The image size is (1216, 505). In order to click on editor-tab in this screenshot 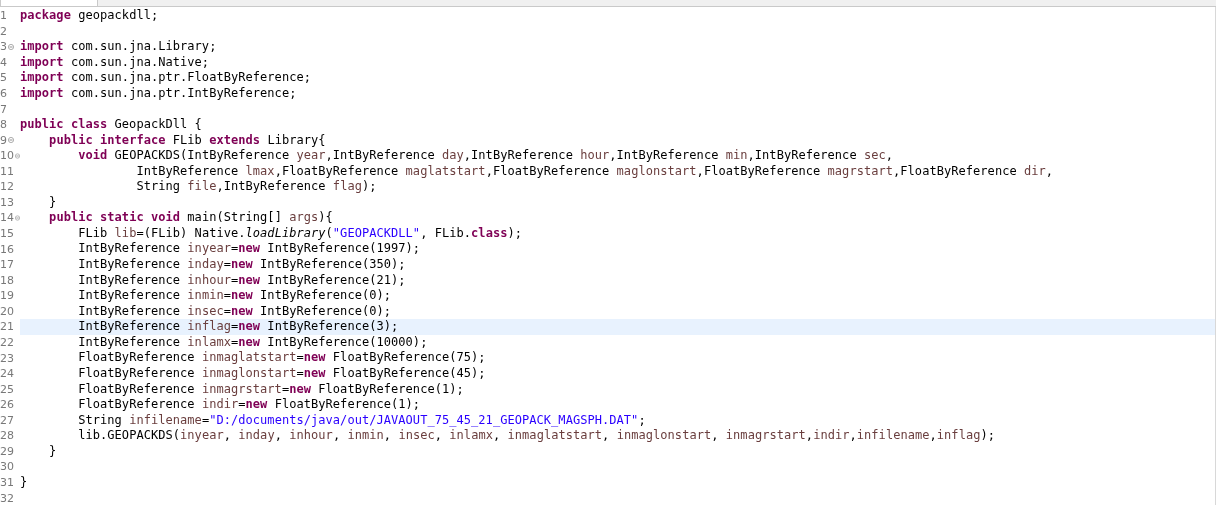, I will do `click(49, 3)`.